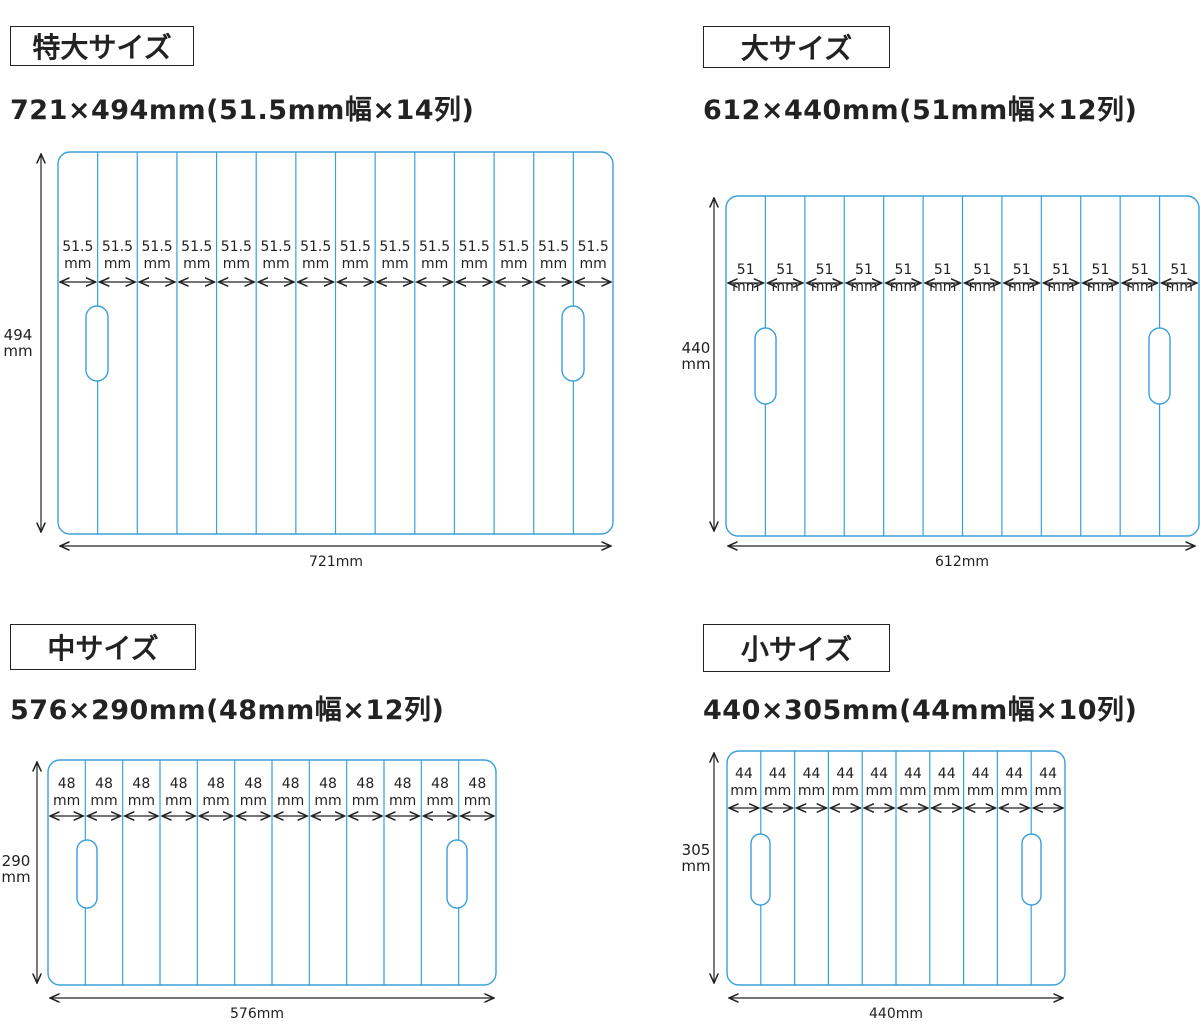 The image size is (1200, 1026). What do you see at coordinates (103, 647) in the screenshot?
I see `size-label-box: 中サイズ` at bounding box center [103, 647].